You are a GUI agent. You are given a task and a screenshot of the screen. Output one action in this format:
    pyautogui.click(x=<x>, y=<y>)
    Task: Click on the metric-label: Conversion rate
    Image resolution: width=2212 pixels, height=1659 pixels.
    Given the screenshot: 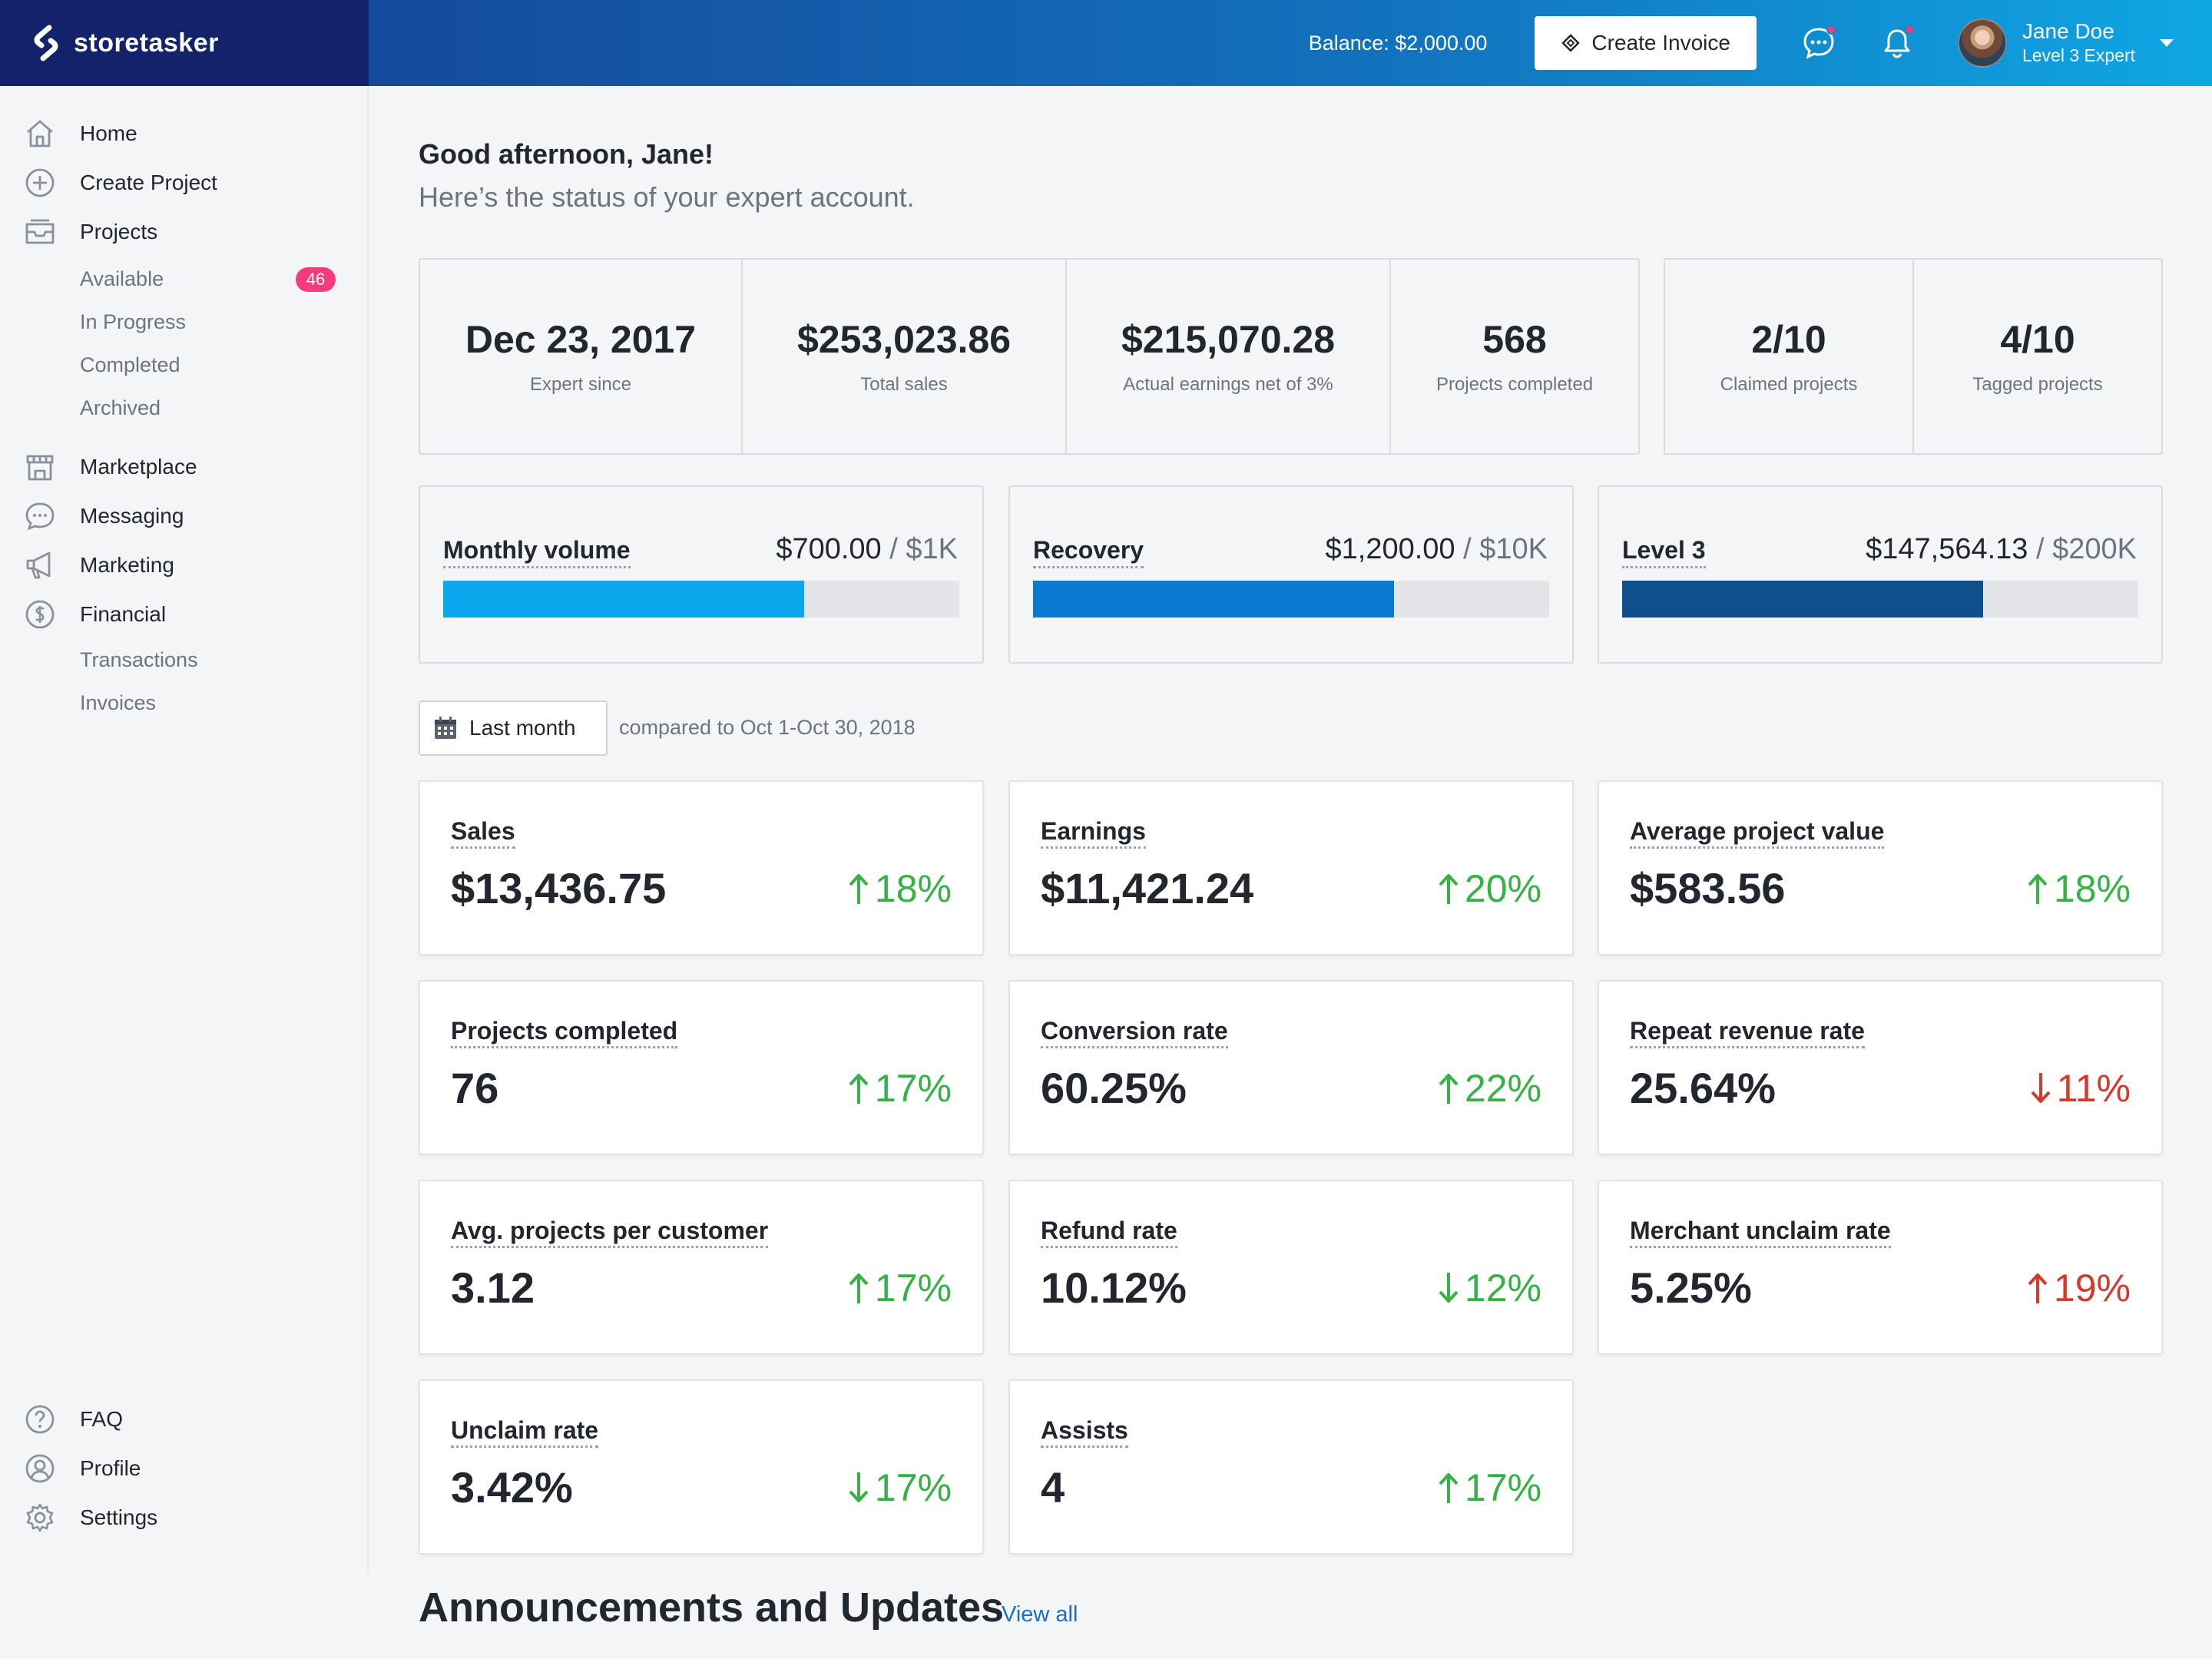 What is the action you would take?
    pyautogui.click(x=1134, y=1033)
    